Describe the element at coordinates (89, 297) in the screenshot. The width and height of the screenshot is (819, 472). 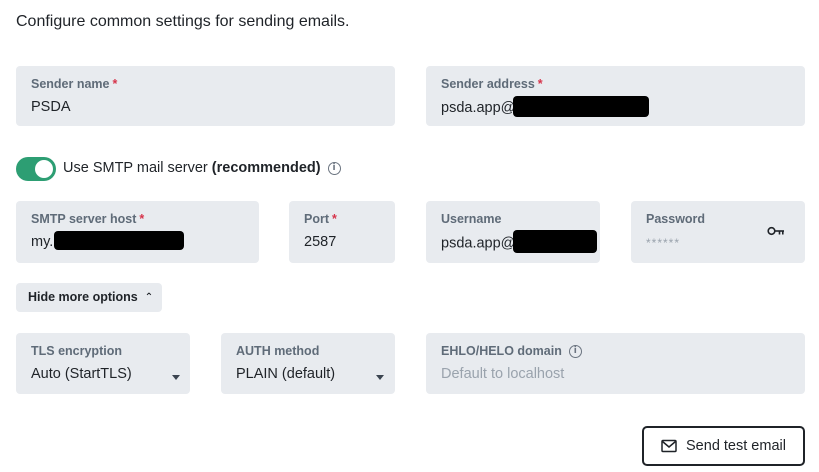
I see `hide-options-button: Hide more options ⌃` at that location.